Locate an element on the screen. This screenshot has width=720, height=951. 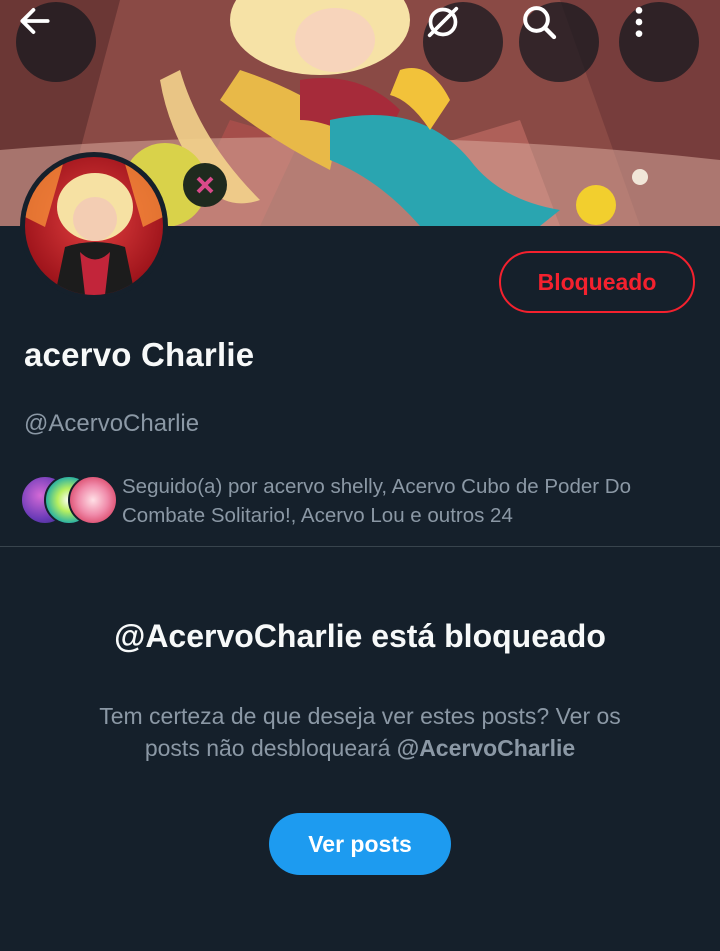
more-options-button is located at coordinates (659, 42).